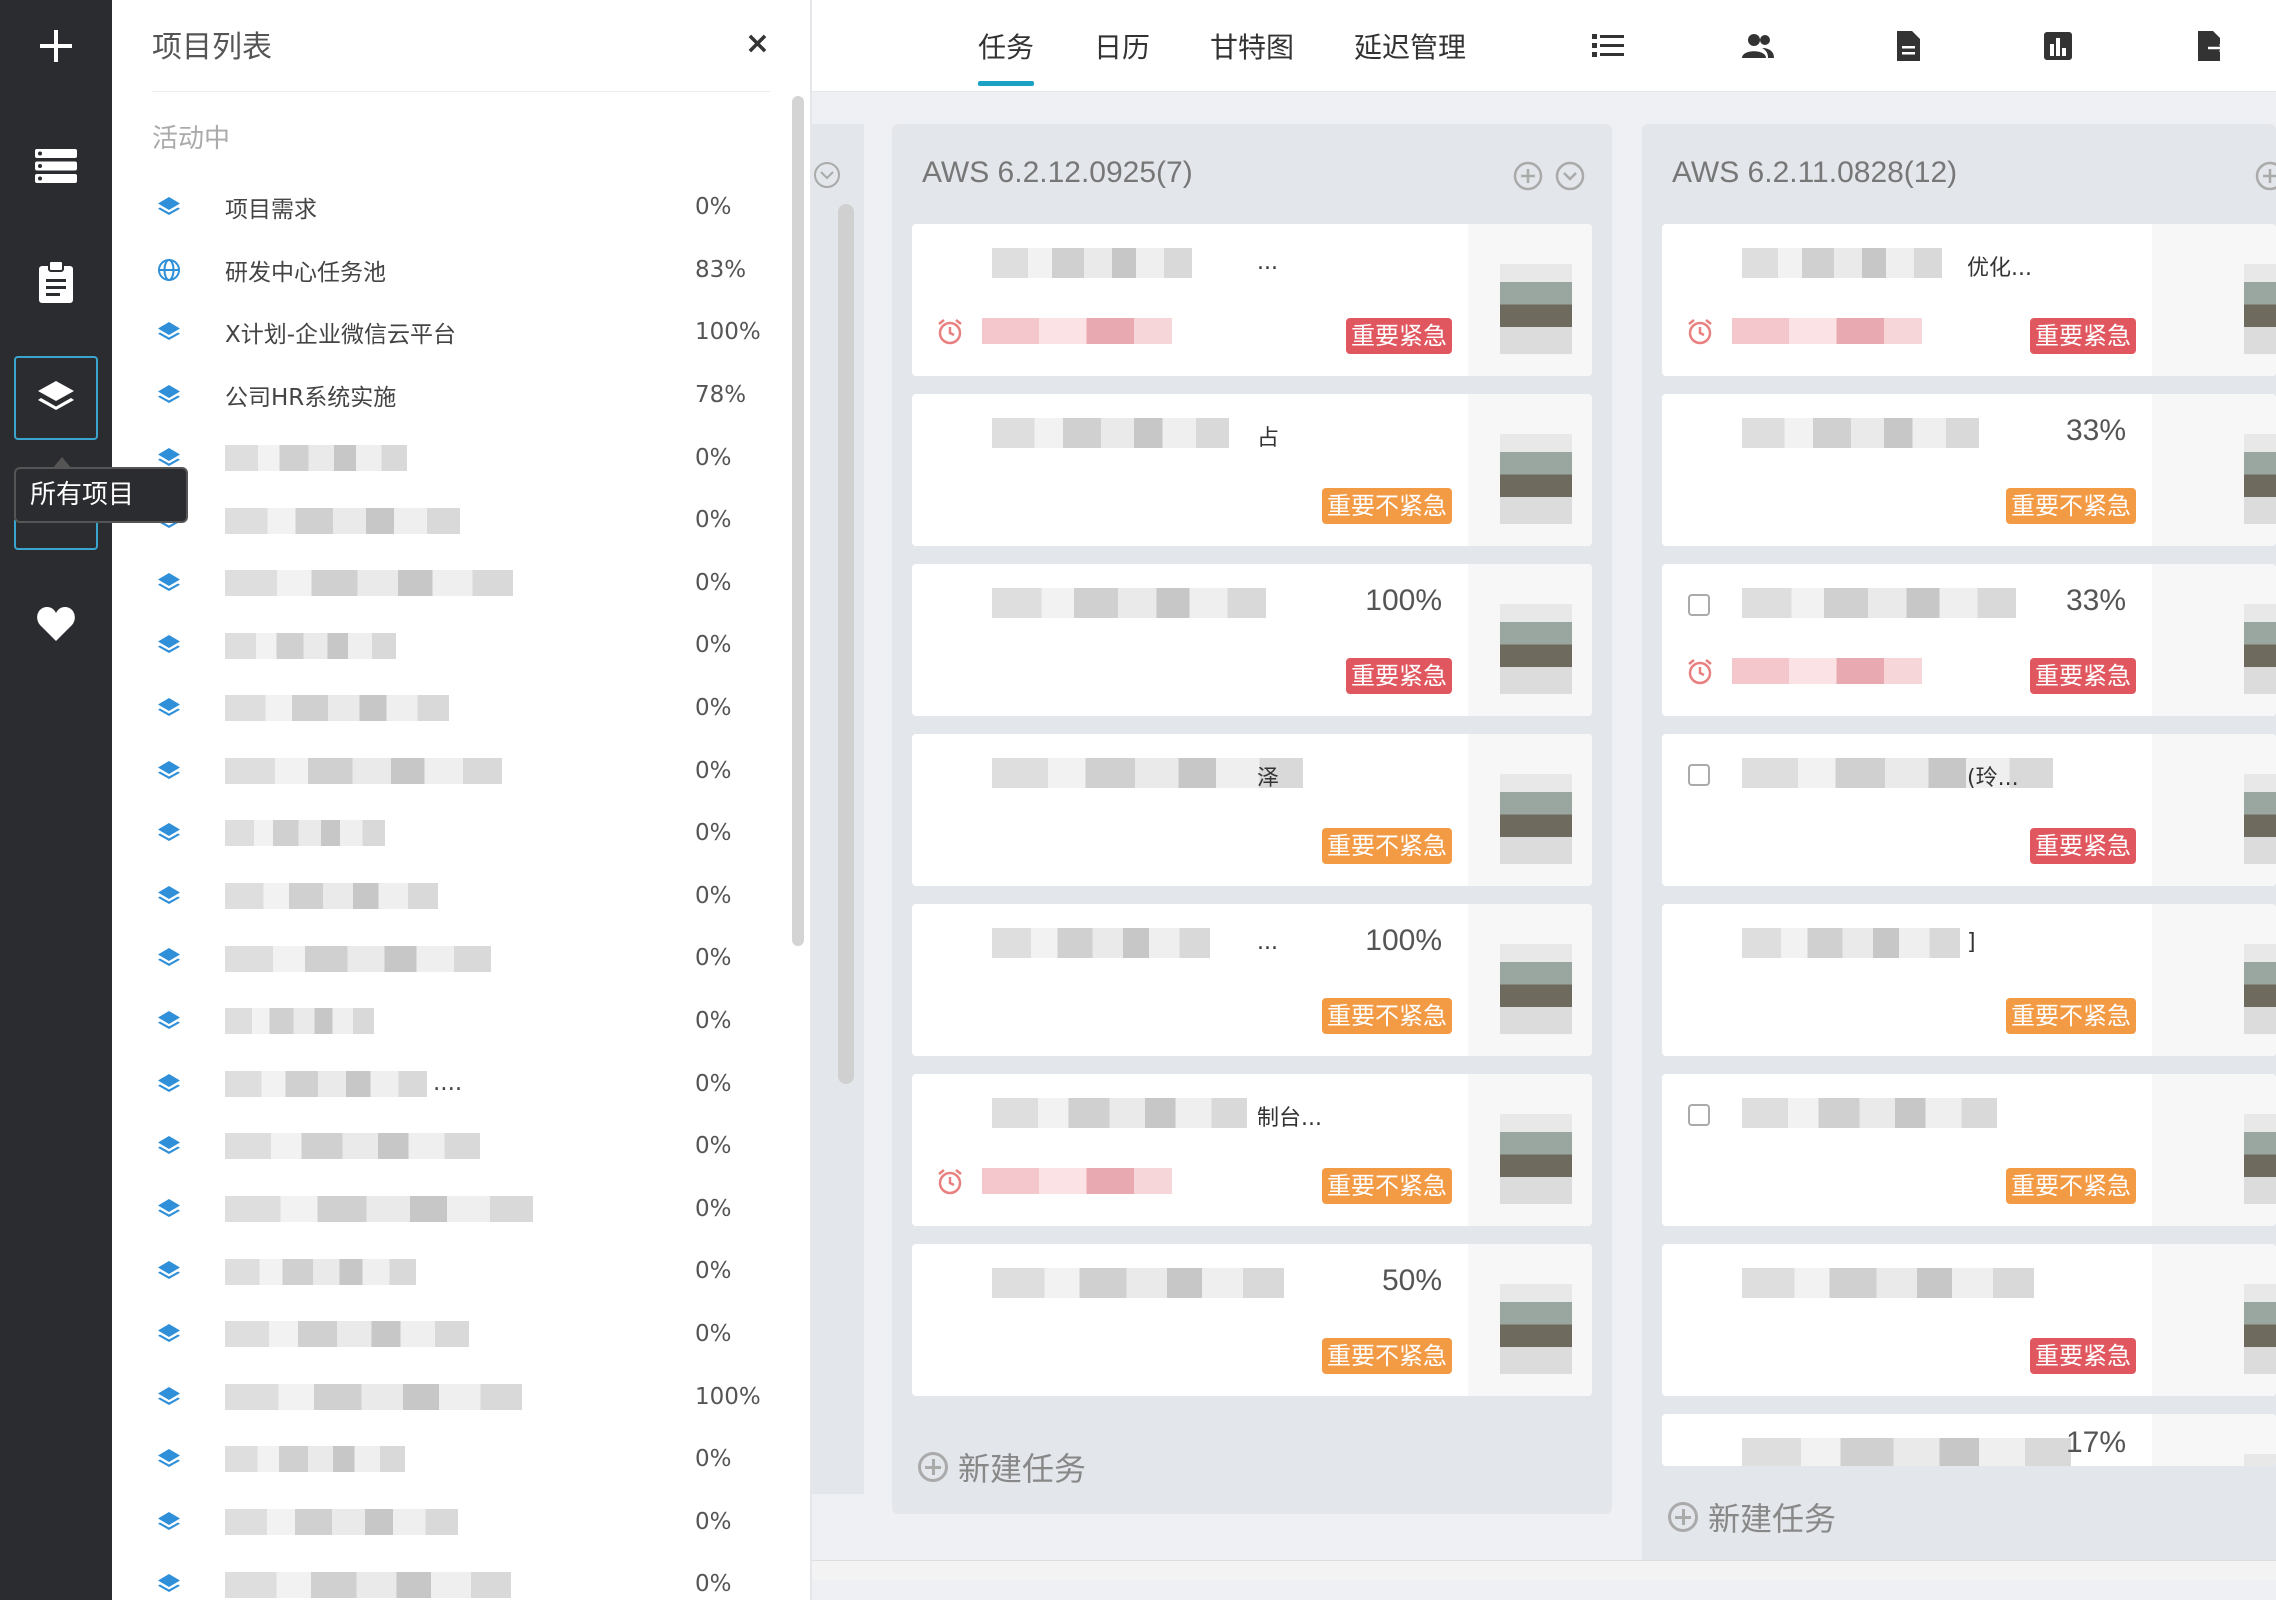 Image resolution: width=2276 pixels, height=1600 pixels. Describe the element at coordinates (512, 332) in the screenshot. I see `project-item: X计划-企业微信云平台 100%` at that location.